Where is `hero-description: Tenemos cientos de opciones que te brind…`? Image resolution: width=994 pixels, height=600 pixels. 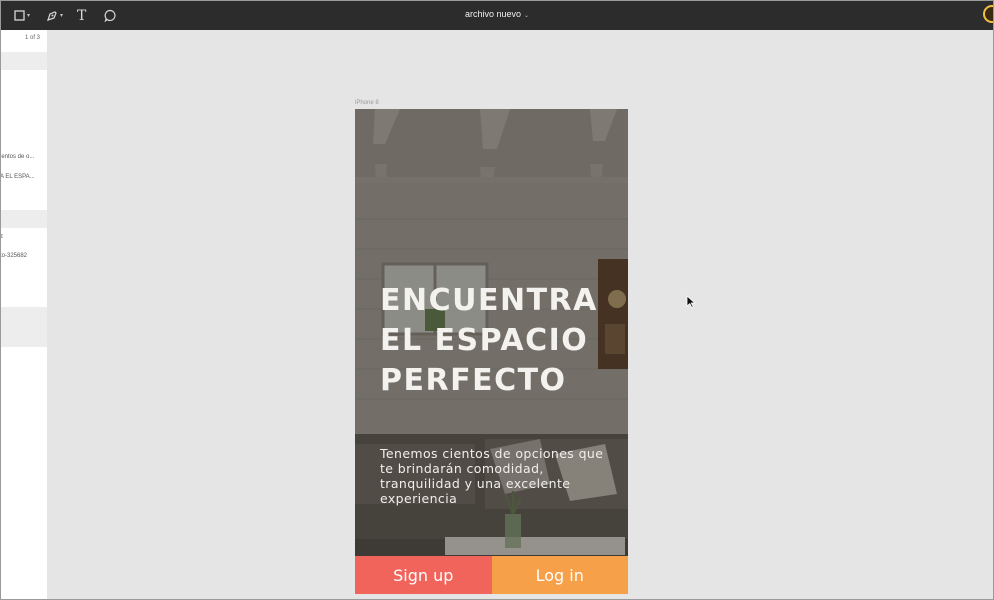
hero-description: Tenemos cientos de opciones que te brind… is located at coordinates (492, 476).